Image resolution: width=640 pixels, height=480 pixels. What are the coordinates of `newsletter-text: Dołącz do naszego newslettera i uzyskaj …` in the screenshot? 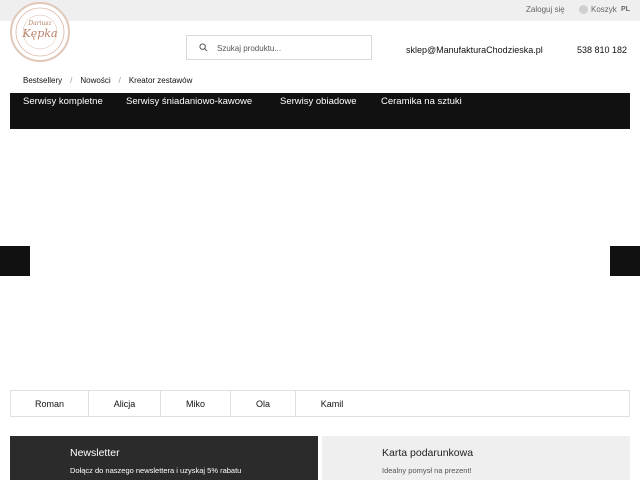 It's located at (156, 470).